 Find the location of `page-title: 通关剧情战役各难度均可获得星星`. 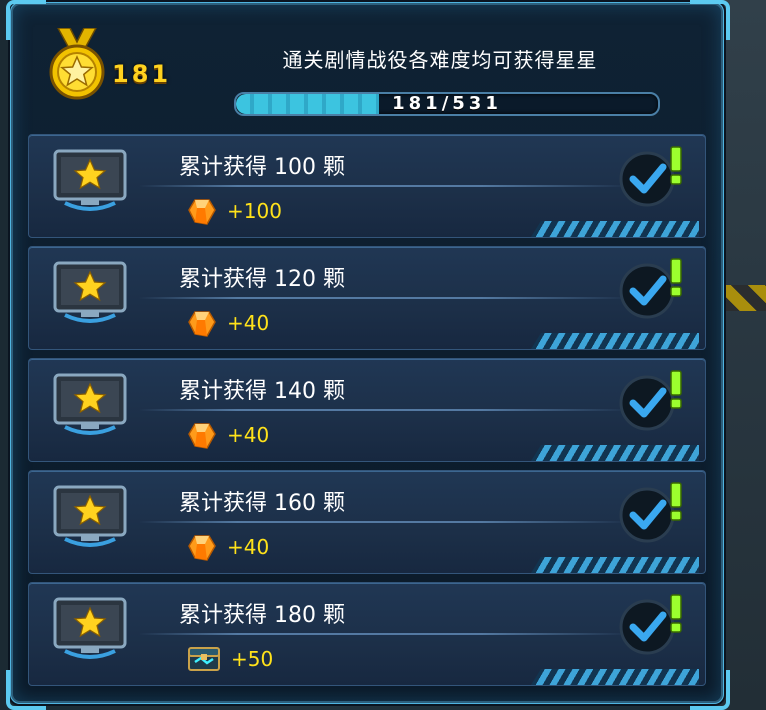

page-title: 通关剧情战役各难度均可获得星星 is located at coordinates (440, 60).